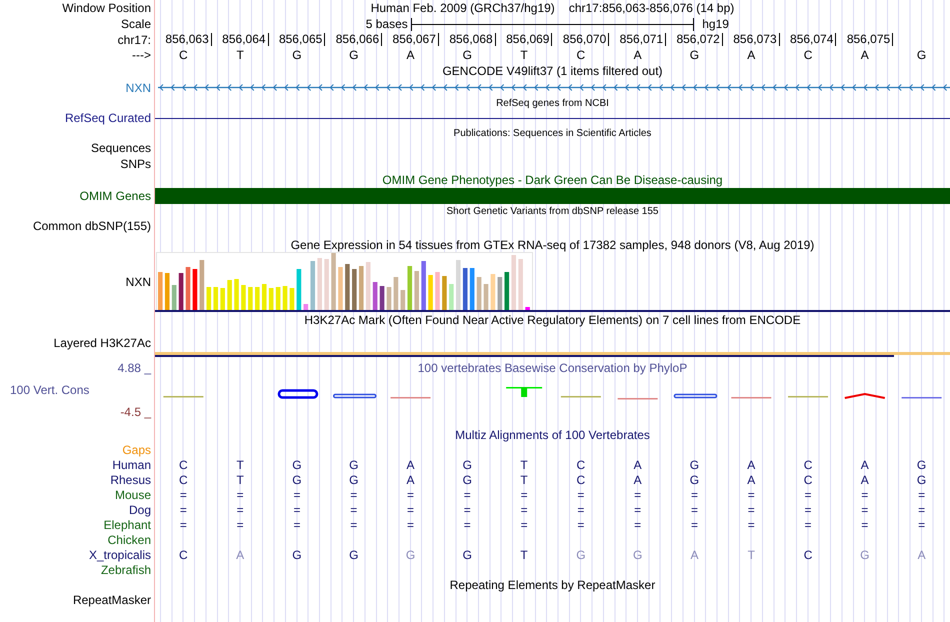 Image resolution: width=950 pixels, height=622 pixels. What do you see at coordinates (358, 39) in the screenshot?
I see `position-label: 856,066` at bounding box center [358, 39].